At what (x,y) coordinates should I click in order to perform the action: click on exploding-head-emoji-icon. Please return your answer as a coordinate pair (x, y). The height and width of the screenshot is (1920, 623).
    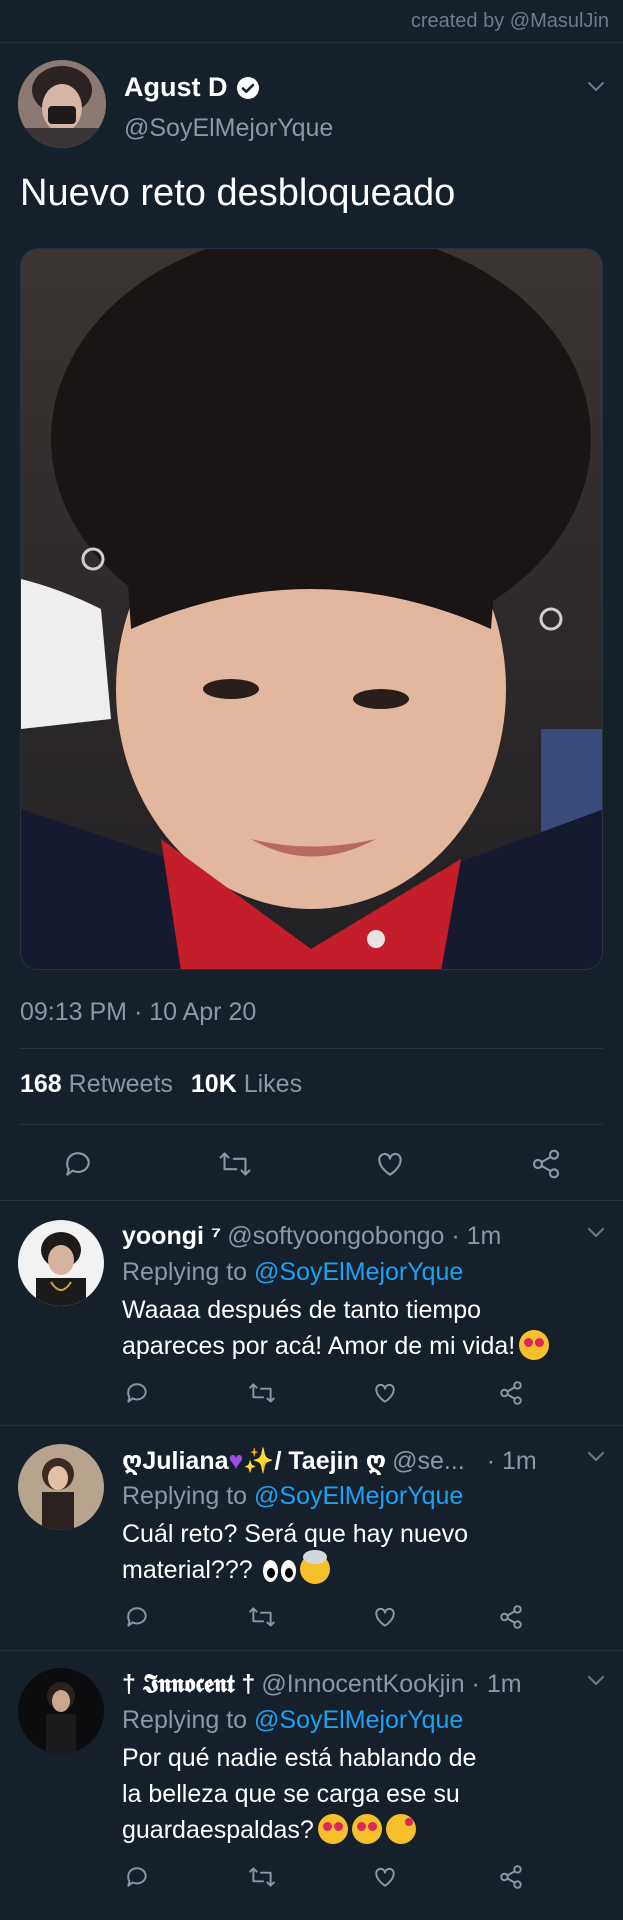
    Looking at the image, I should click on (314, 1567).